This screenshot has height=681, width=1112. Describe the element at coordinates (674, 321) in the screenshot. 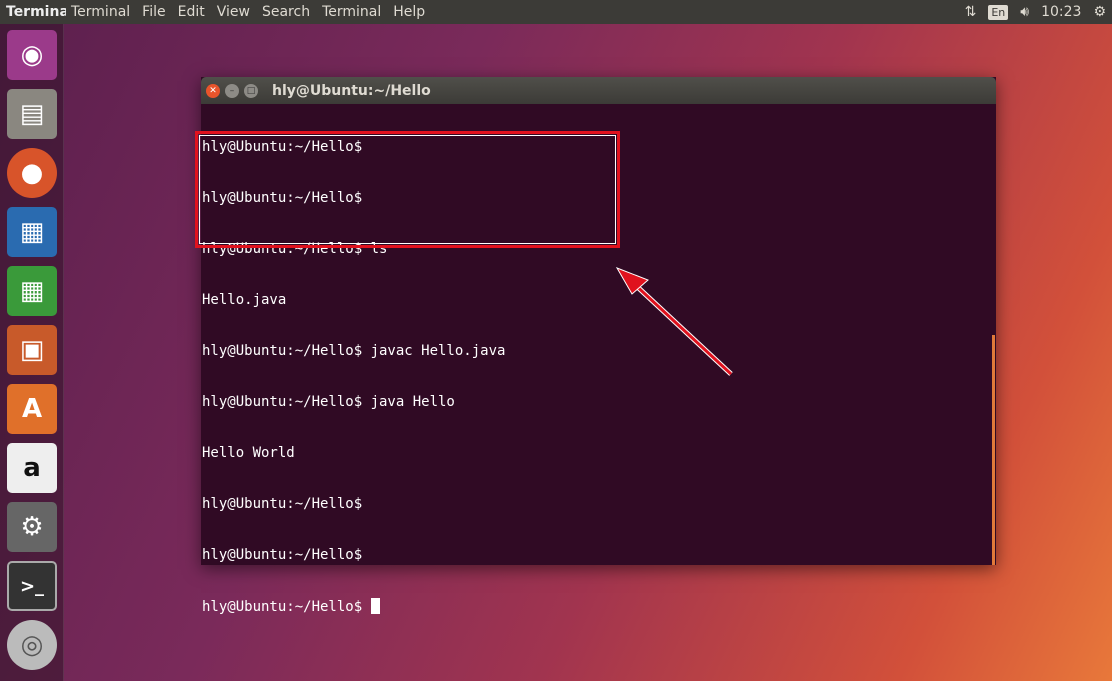

I see `annotation-arrow` at that location.